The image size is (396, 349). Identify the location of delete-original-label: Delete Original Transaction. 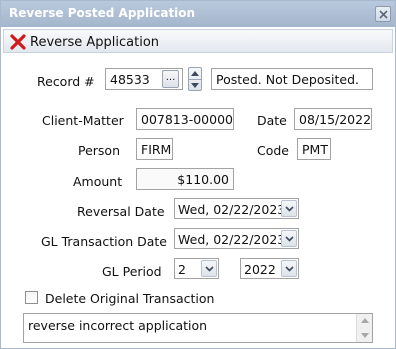
(129, 298).